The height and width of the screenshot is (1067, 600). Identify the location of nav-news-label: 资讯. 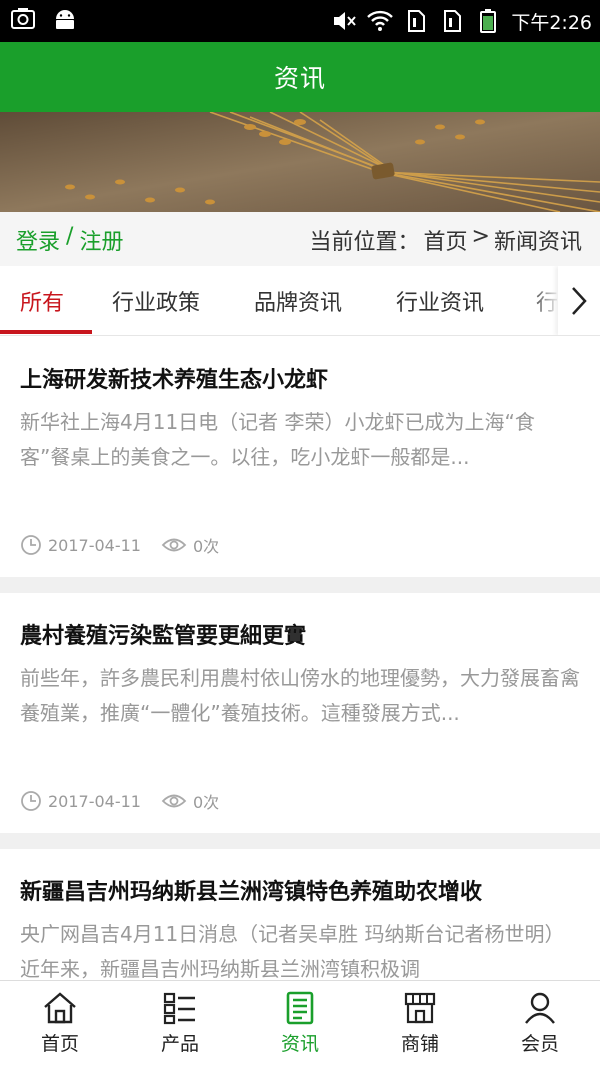
(299, 1044).